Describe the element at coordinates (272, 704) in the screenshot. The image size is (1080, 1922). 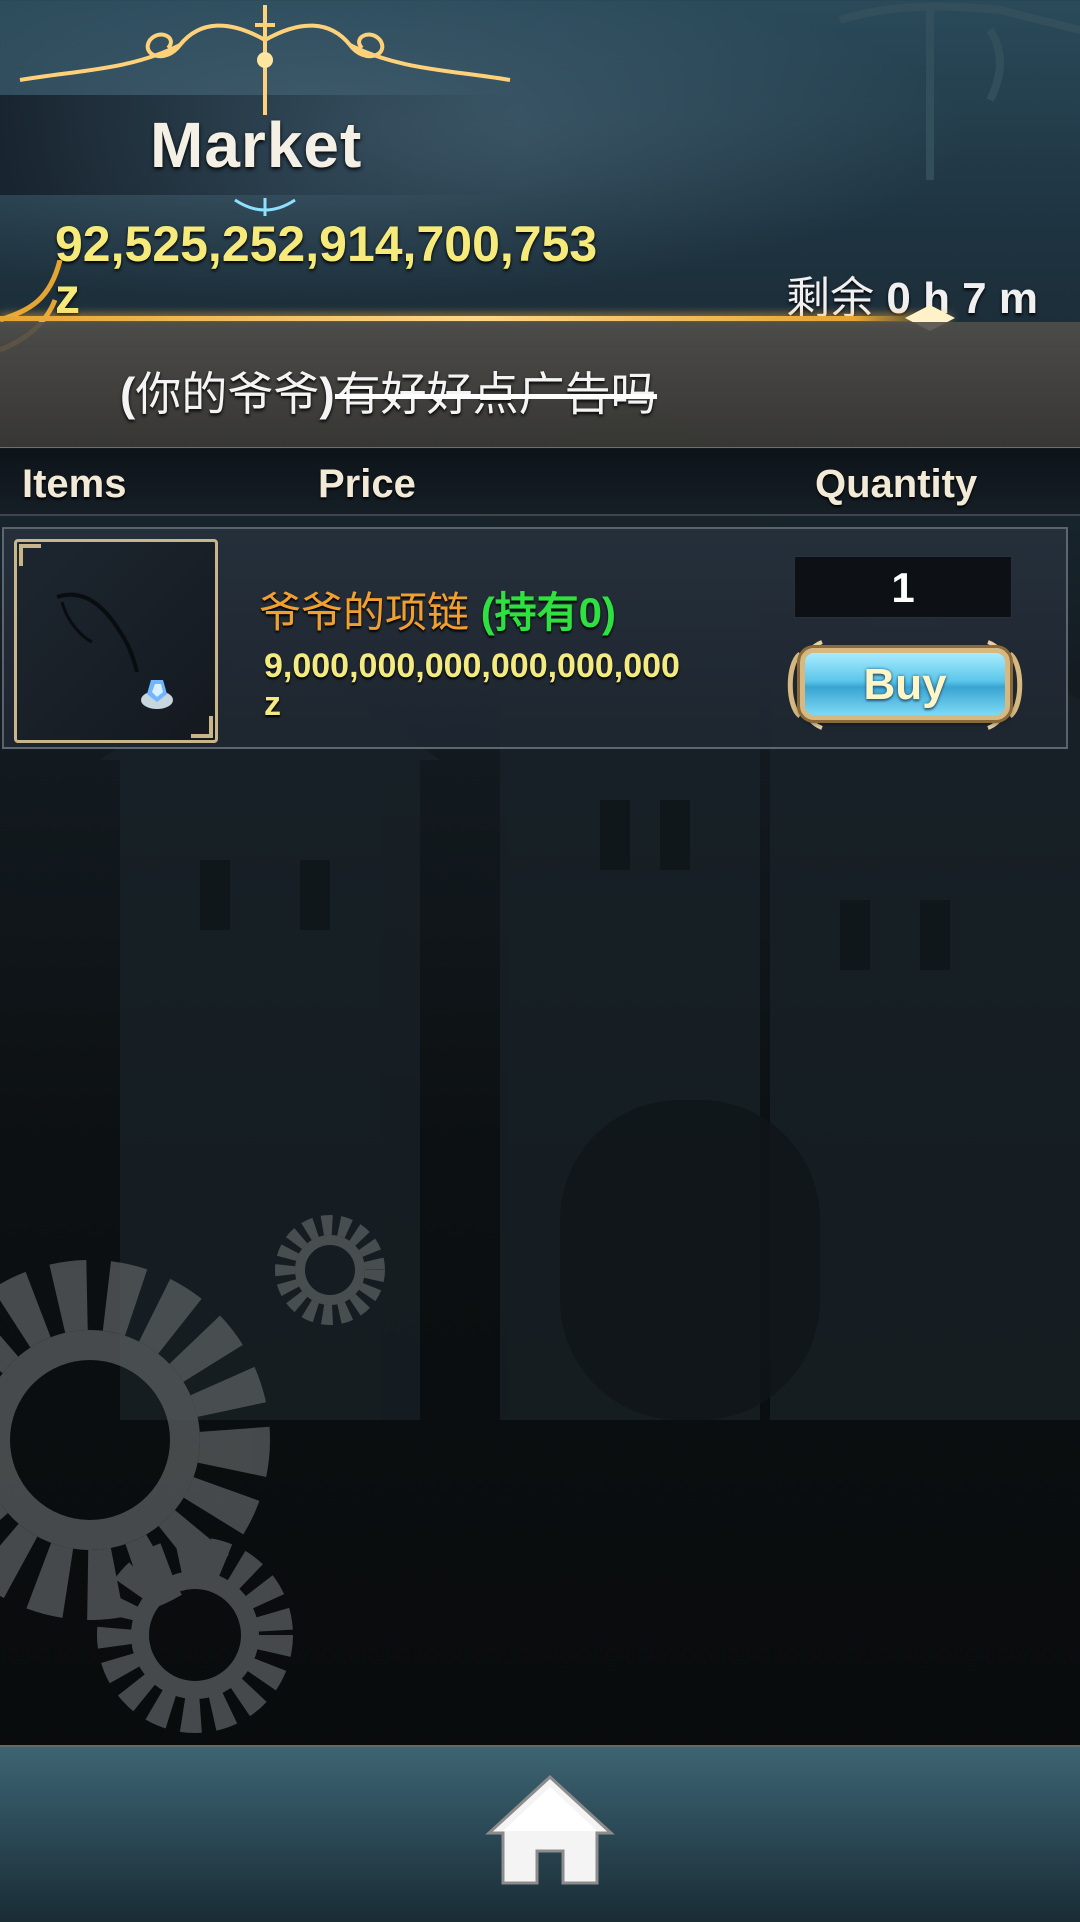
I see `item-price-unit: z` at that location.